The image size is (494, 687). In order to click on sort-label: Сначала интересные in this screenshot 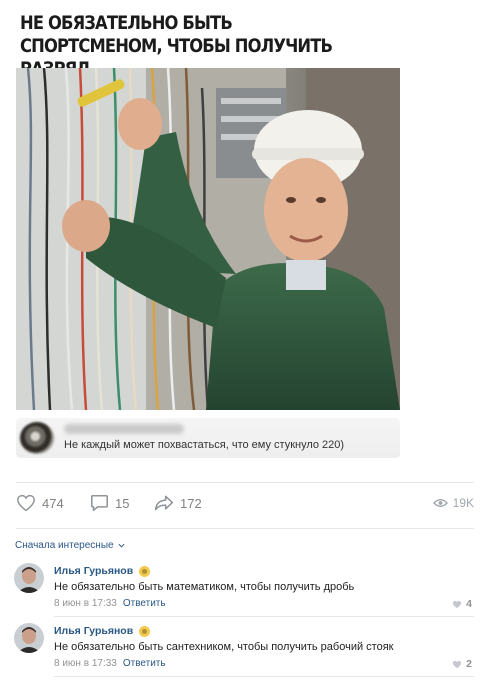, I will do `click(64, 545)`.